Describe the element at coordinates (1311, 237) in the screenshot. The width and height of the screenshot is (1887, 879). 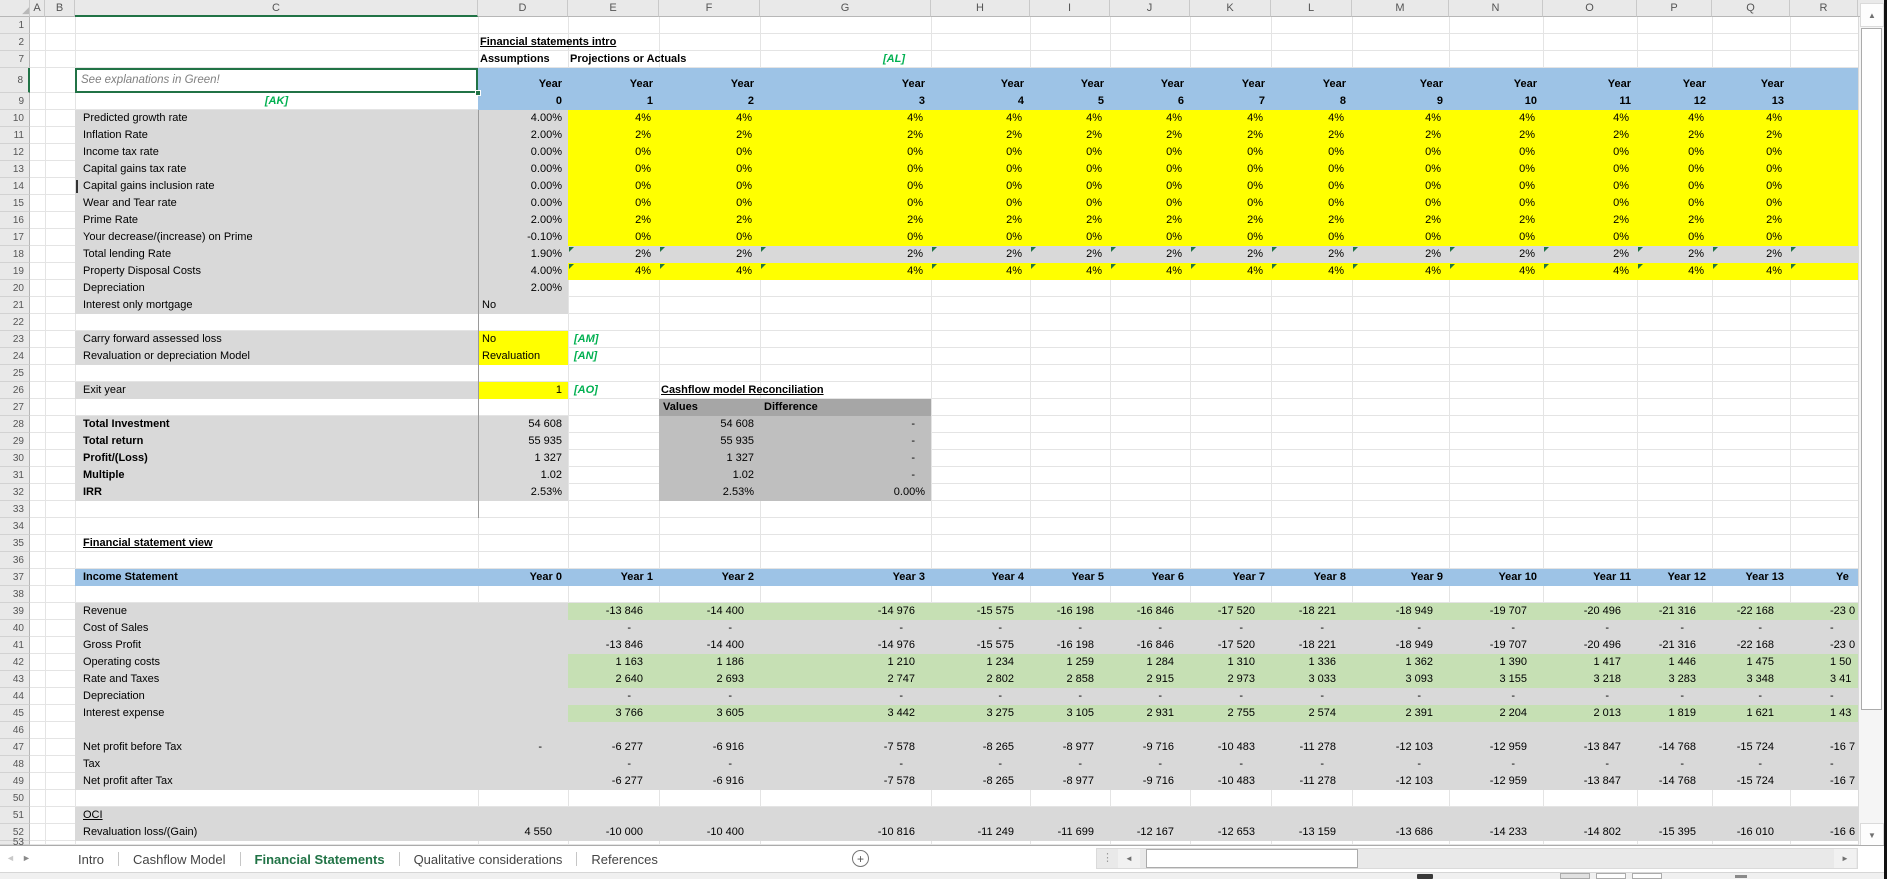
I see `cell-L17: 0%` at that location.